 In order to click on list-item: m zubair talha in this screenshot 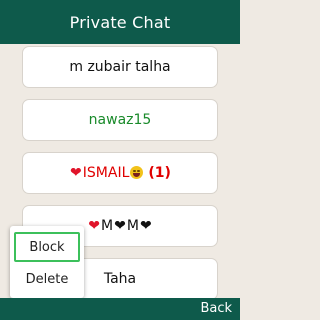, I will do `click(120, 67)`.